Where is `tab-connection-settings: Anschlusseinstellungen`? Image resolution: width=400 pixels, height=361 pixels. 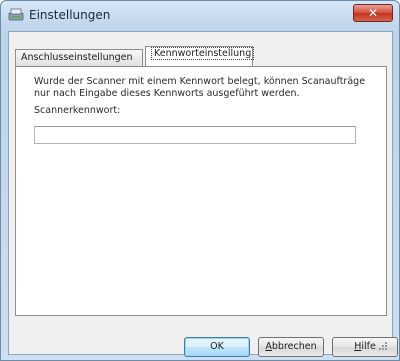
tab-connection-settings: Anschlusseinstellungen is located at coordinates (79, 57).